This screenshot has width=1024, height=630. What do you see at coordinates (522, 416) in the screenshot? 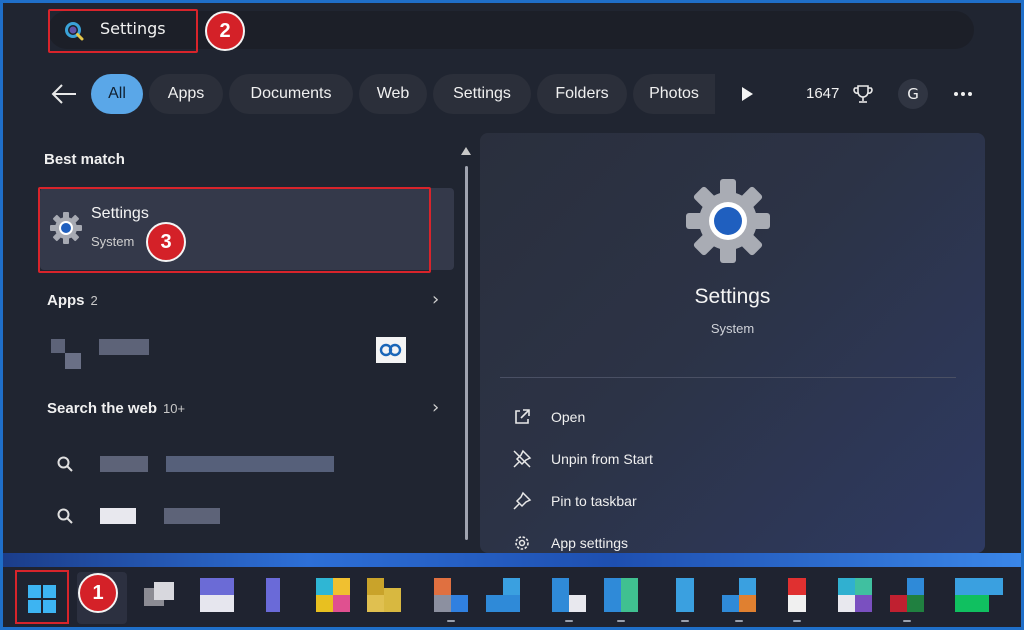
I see `open-external-icon` at bounding box center [522, 416].